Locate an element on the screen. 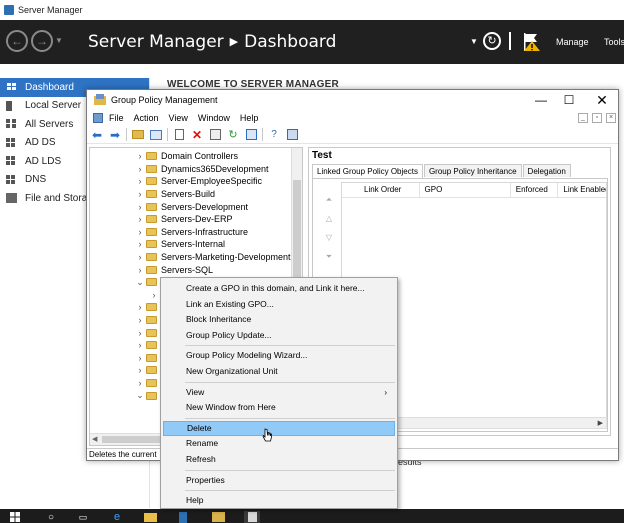 The image size is (624, 523). scroll-right-icon: ▶ is located at coordinates (600, 423).